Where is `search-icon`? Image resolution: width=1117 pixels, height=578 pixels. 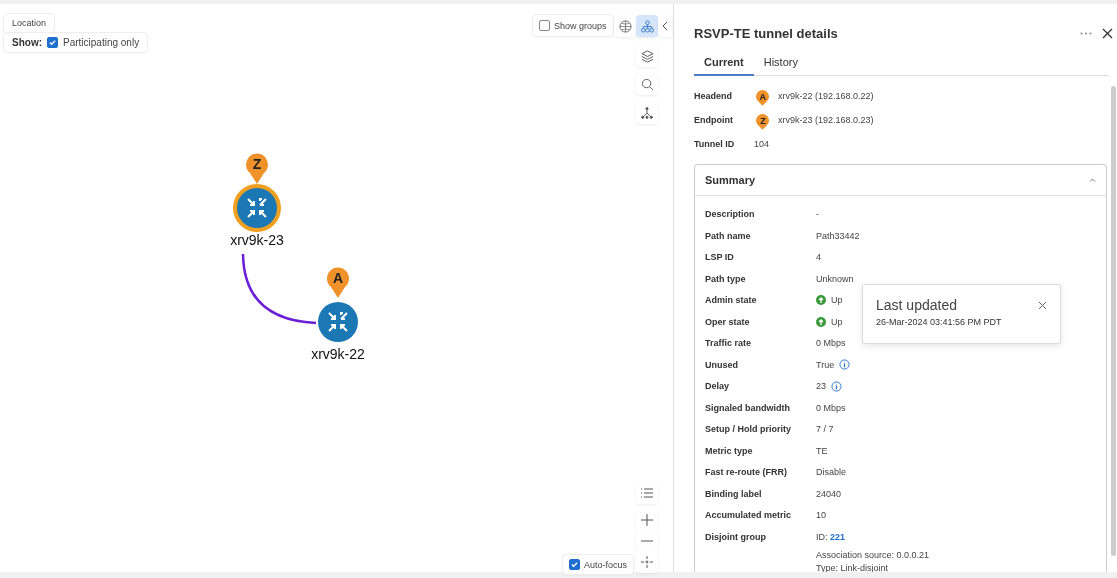
search-icon is located at coordinates (647, 84).